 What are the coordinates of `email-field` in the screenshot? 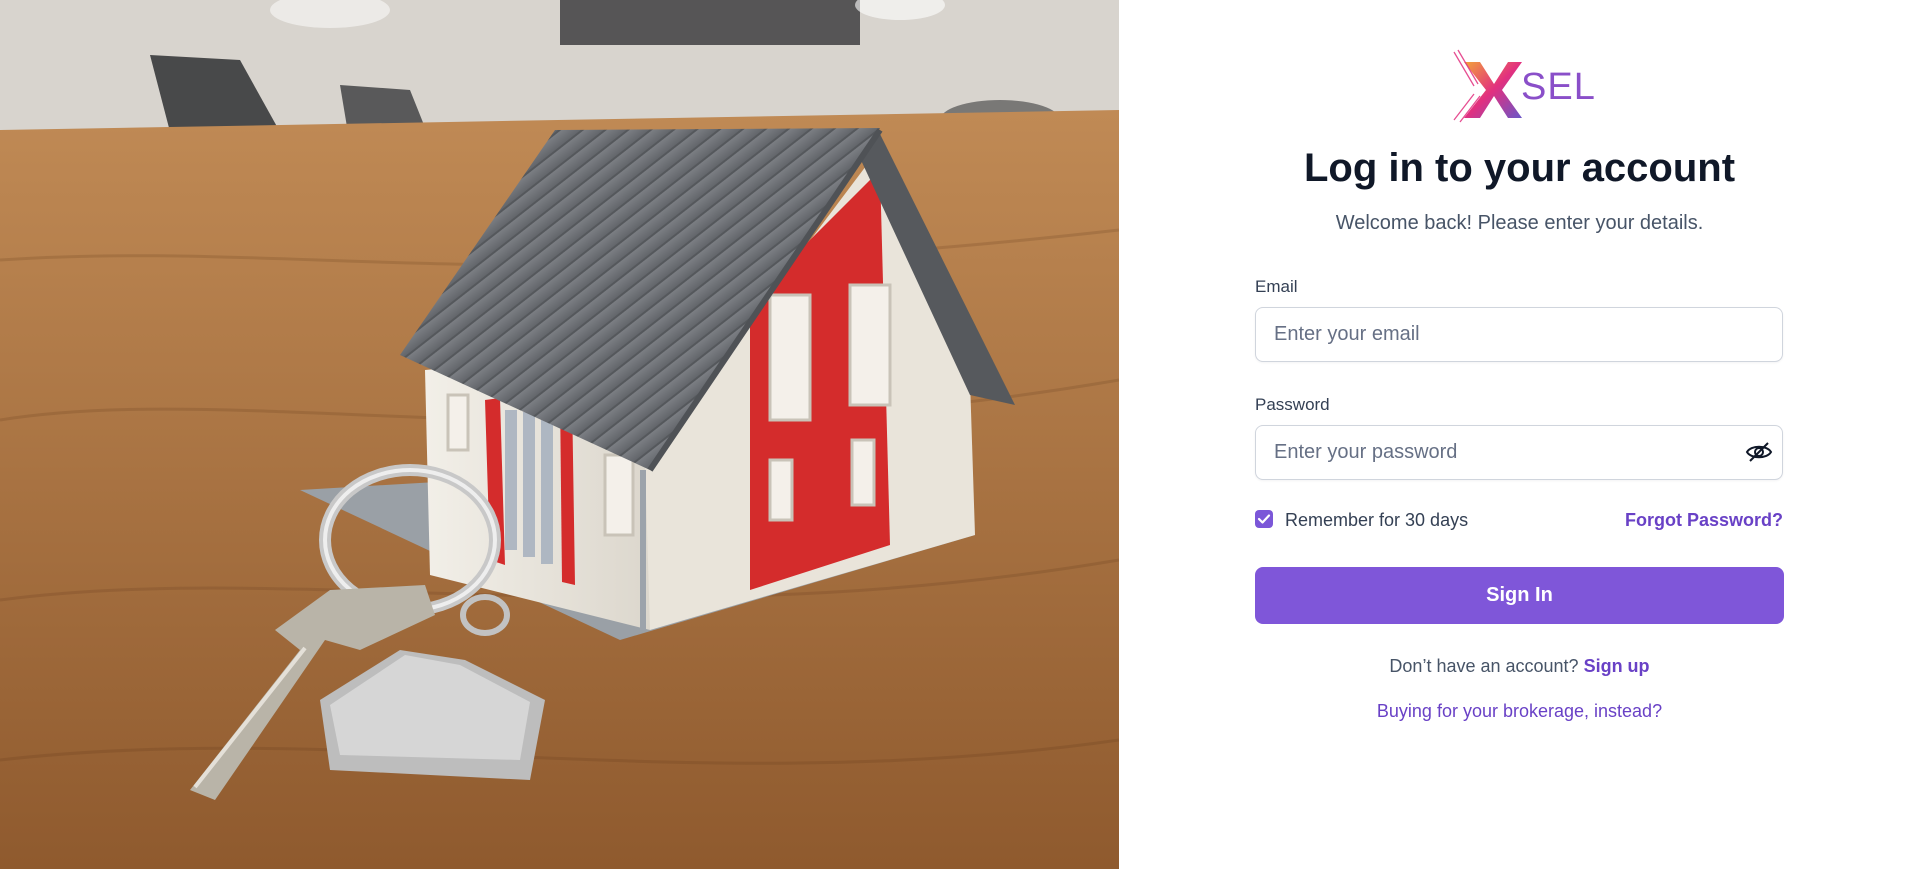 It's located at (1519, 334).